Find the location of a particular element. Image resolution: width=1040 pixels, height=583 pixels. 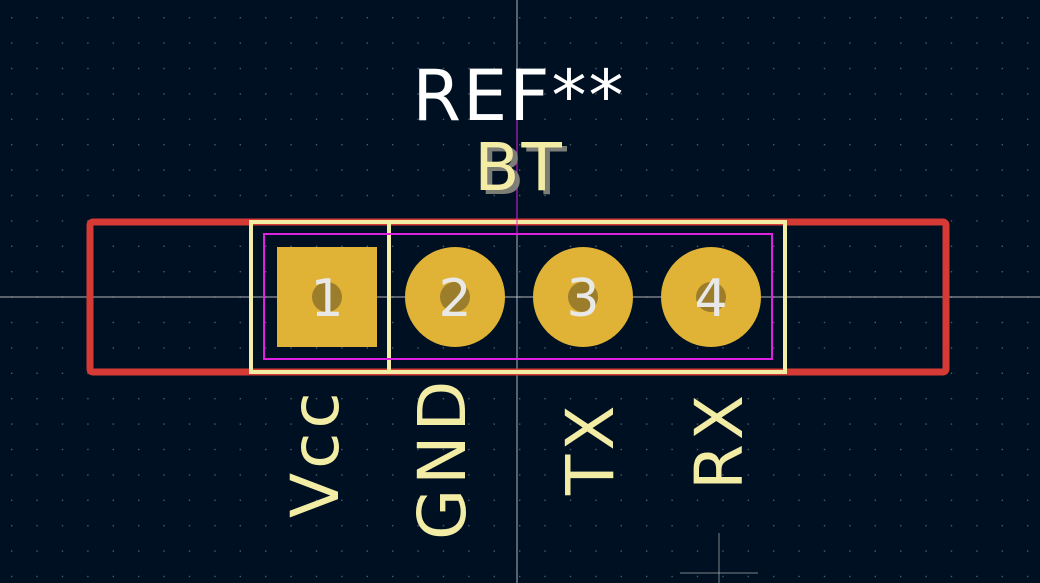

value-label: BT is located at coordinates (519, 167).